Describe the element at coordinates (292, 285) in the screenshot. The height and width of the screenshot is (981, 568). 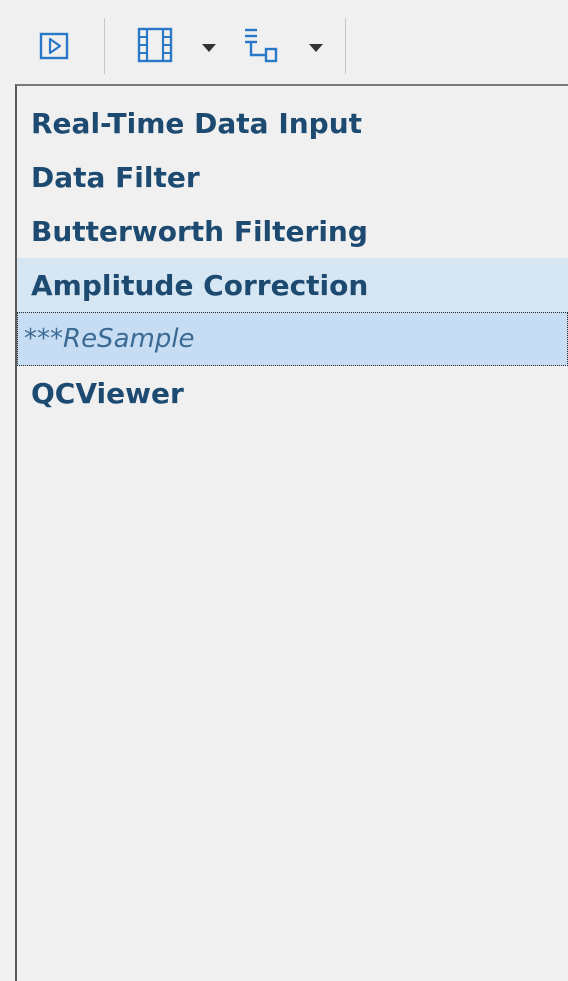
I see `flow-item-highlighted: Amplitude Correction` at that location.